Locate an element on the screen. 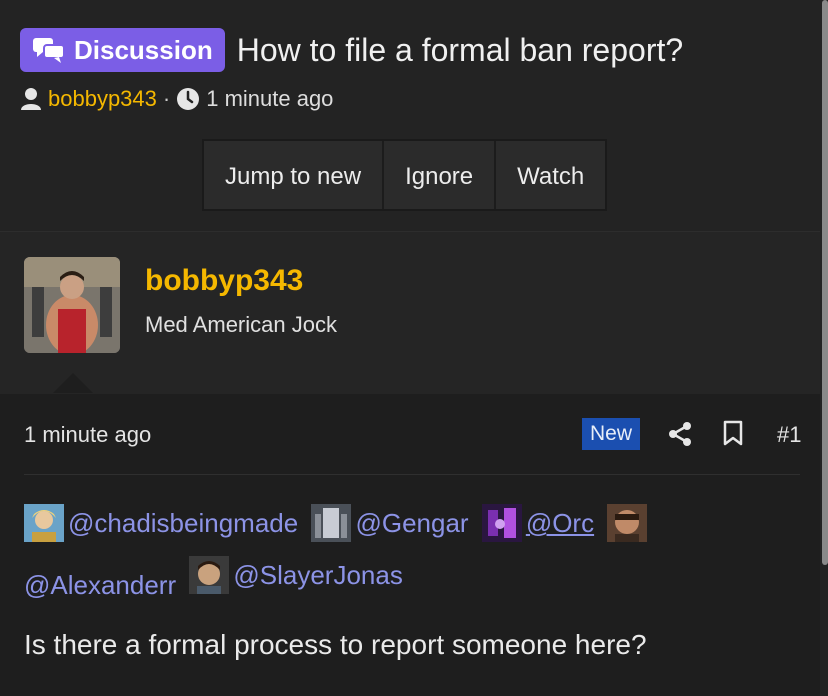 Image resolution: width=828 pixels, height=696 pixels. post-username-link: bobbyp343 is located at coordinates (224, 281).